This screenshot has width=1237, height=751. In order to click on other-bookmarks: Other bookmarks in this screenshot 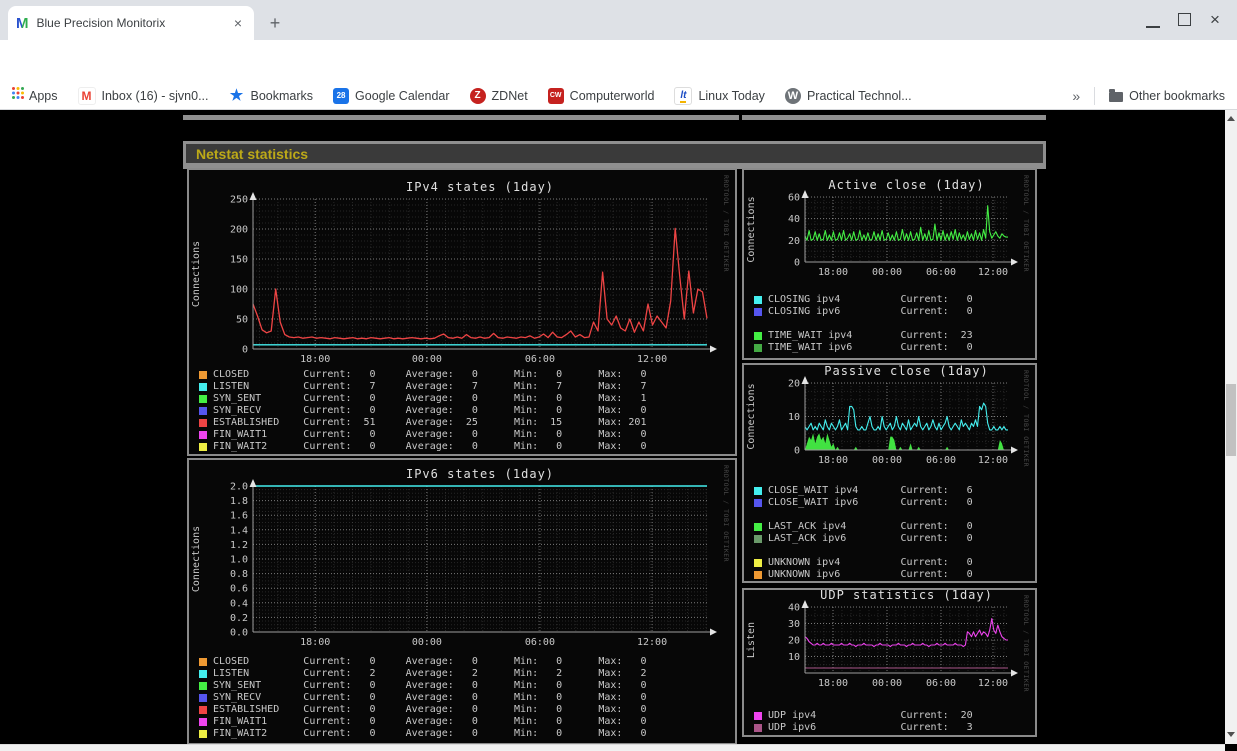, I will do `click(1167, 96)`.